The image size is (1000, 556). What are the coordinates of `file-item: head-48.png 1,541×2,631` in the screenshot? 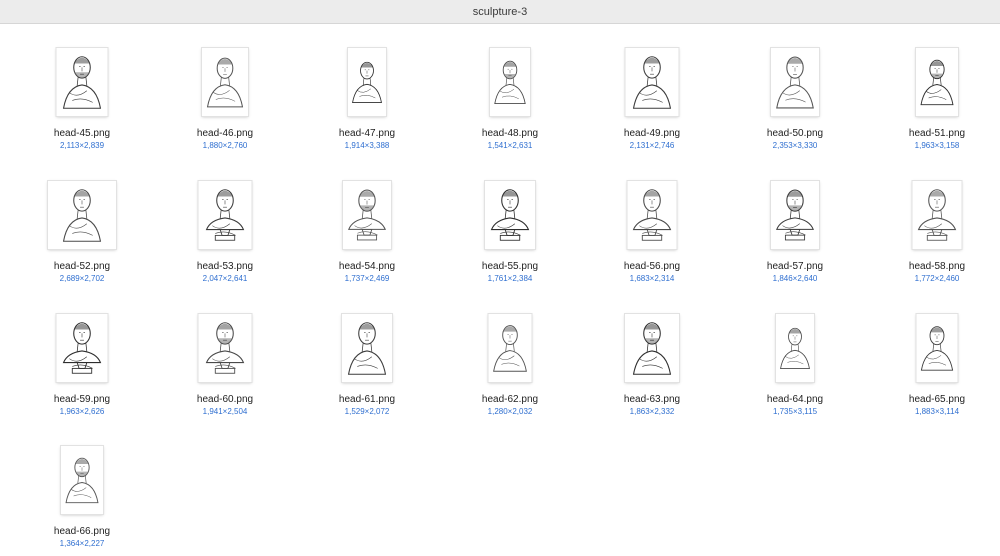 It's located at (510, 99).